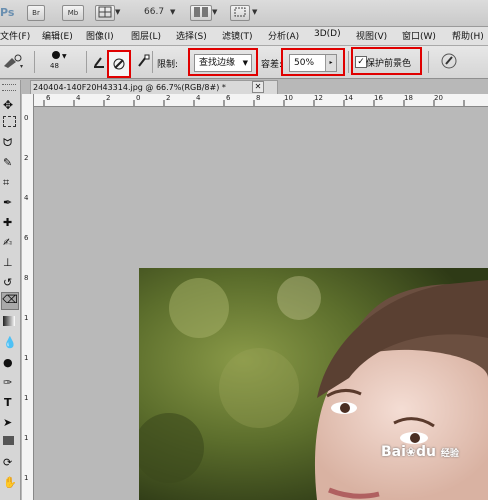  What do you see at coordinates (330, 63) in the screenshot?
I see `tolerance-slider-toggle-icon: ▸` at bounding box center [330, 63].